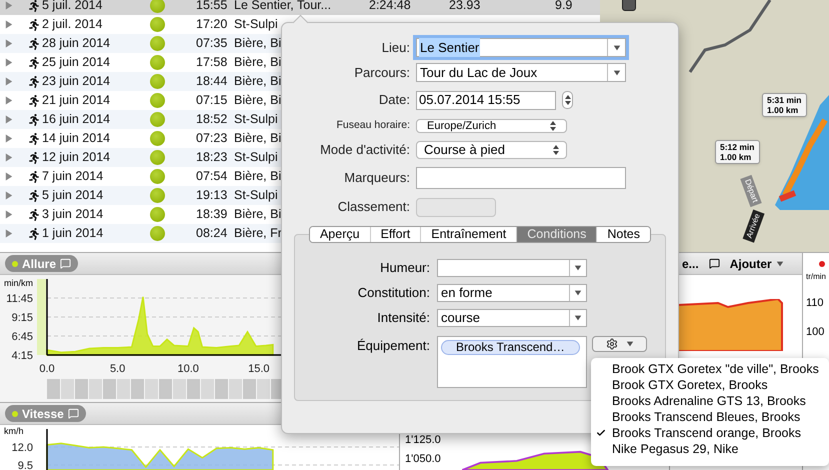  What do you see at coordinates (212, 81) in the screenshot?
I see `table-cell-text: 18:44` at bounding box center [212, 81].